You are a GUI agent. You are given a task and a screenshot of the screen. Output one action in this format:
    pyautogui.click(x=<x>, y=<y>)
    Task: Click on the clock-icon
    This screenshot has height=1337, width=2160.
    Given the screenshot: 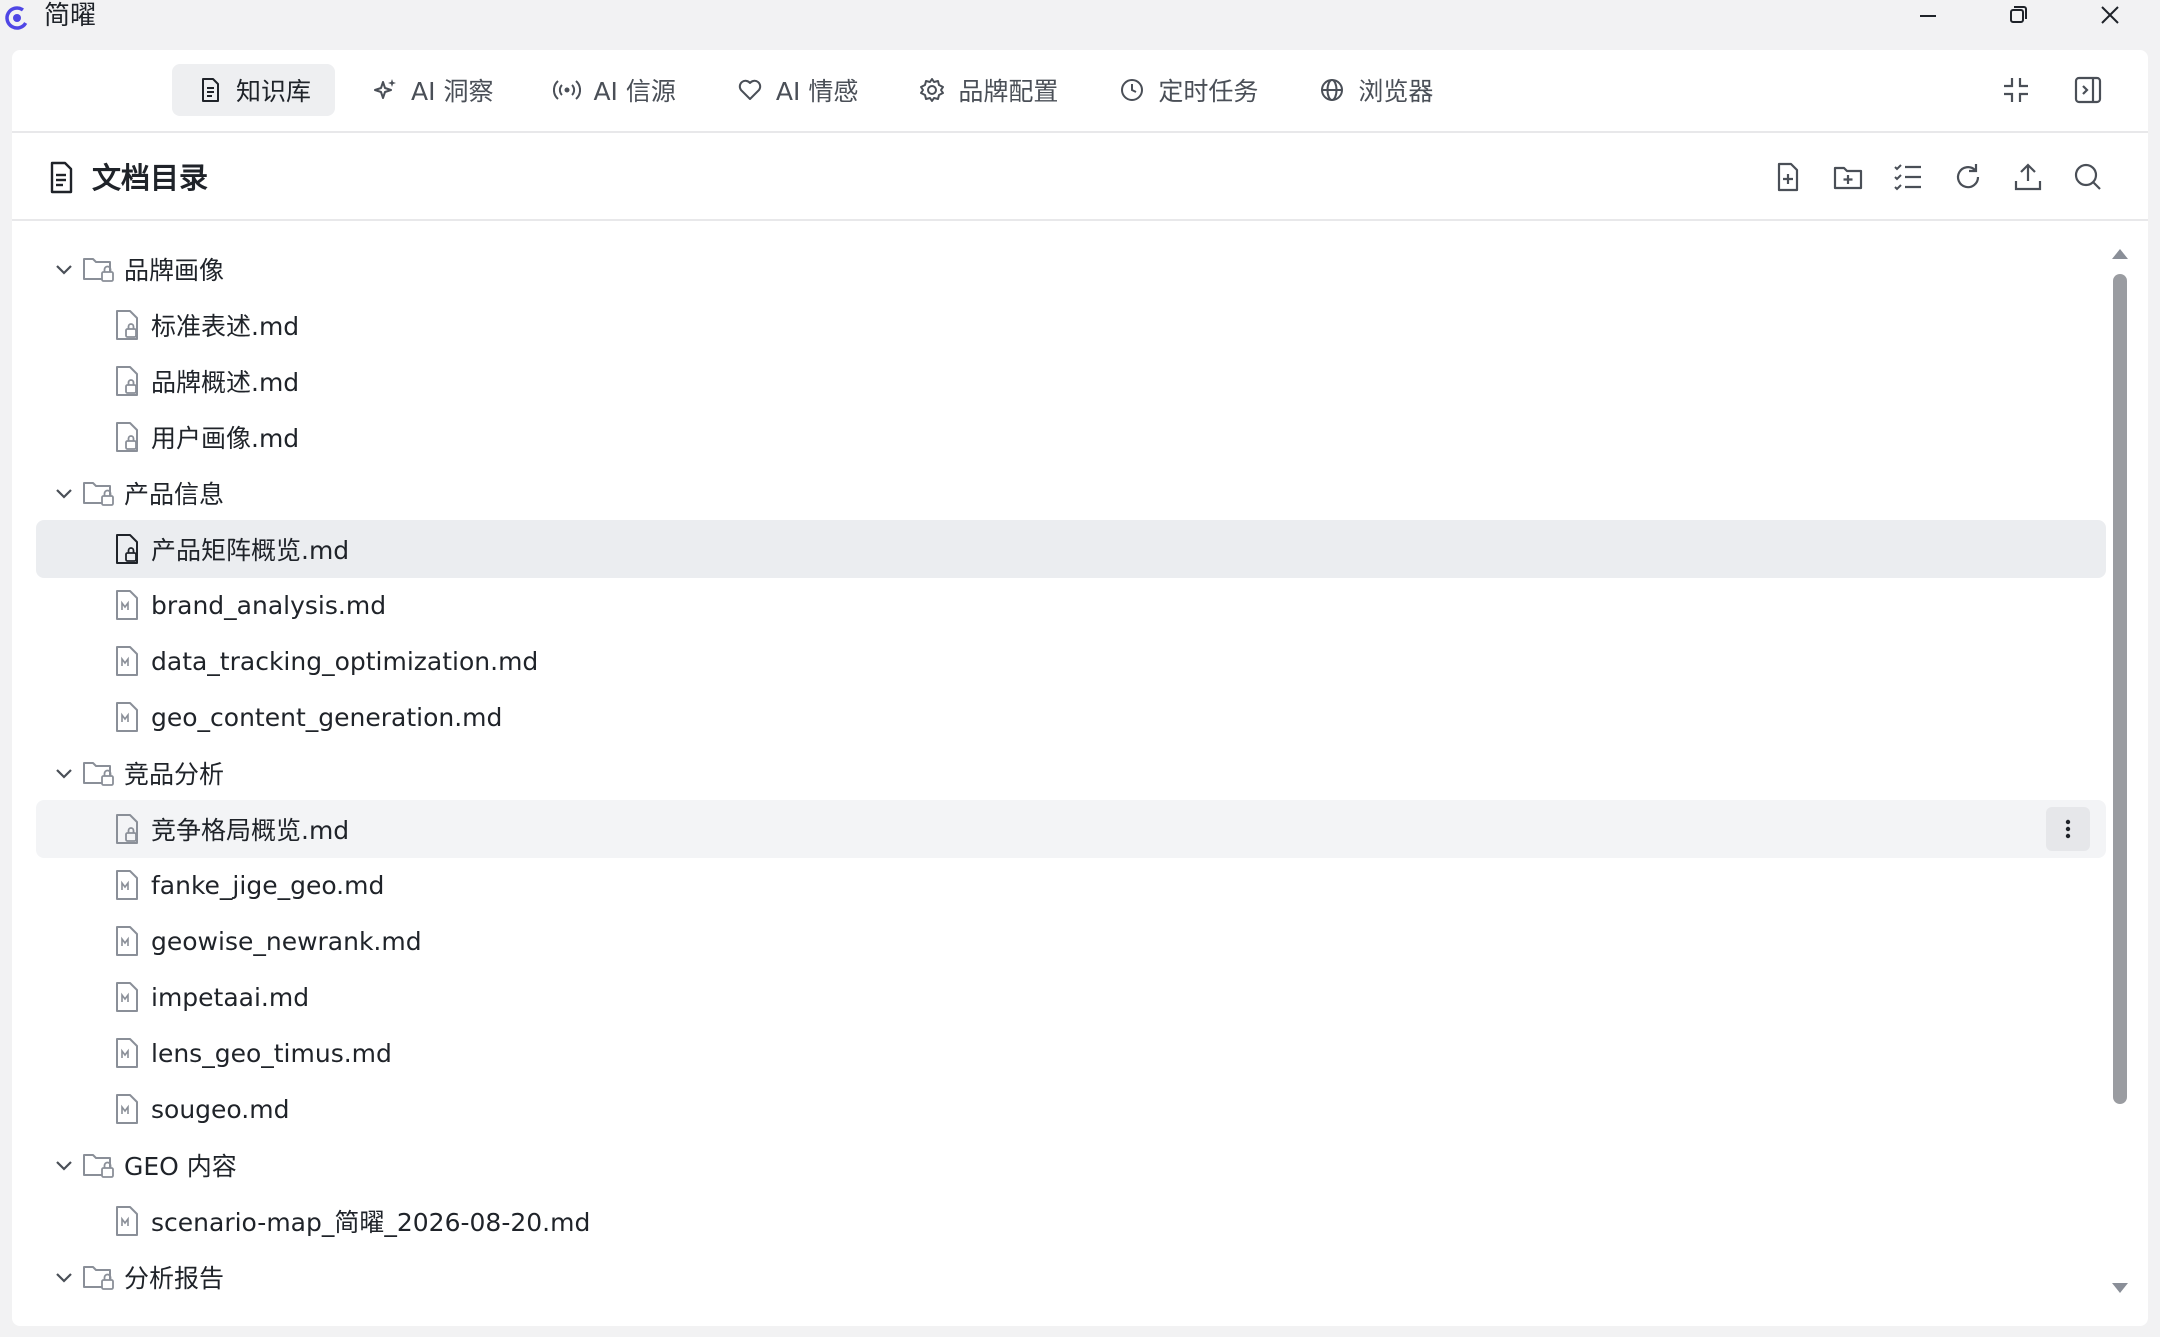 What is the action you would take?
    pyautogui.click(x=1132, y=90)
    